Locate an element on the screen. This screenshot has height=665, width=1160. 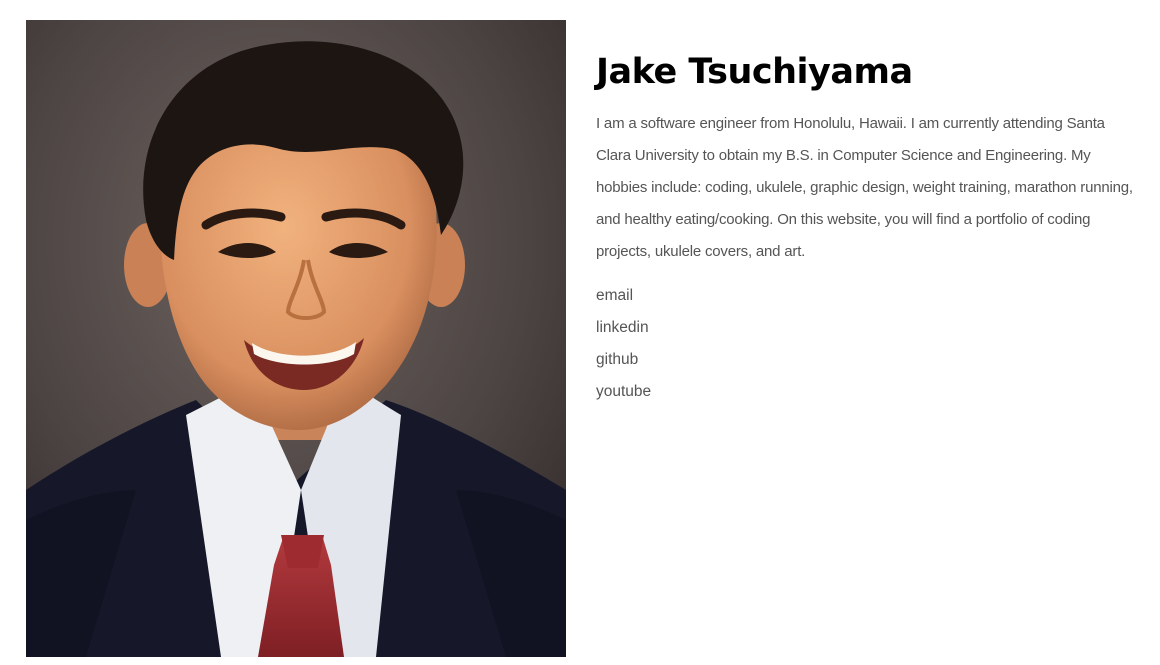
linkedin-link: linkedin is located at coordinates (622, 327).